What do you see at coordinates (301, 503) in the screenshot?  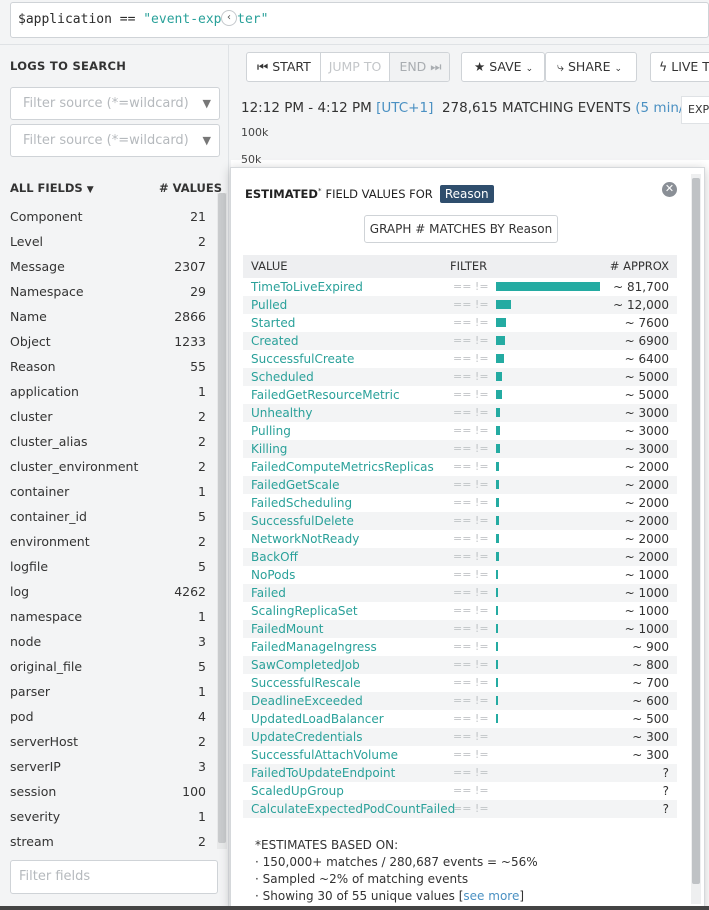 I see `value-link: FailedScheduling` at bounding box center [301, 503].